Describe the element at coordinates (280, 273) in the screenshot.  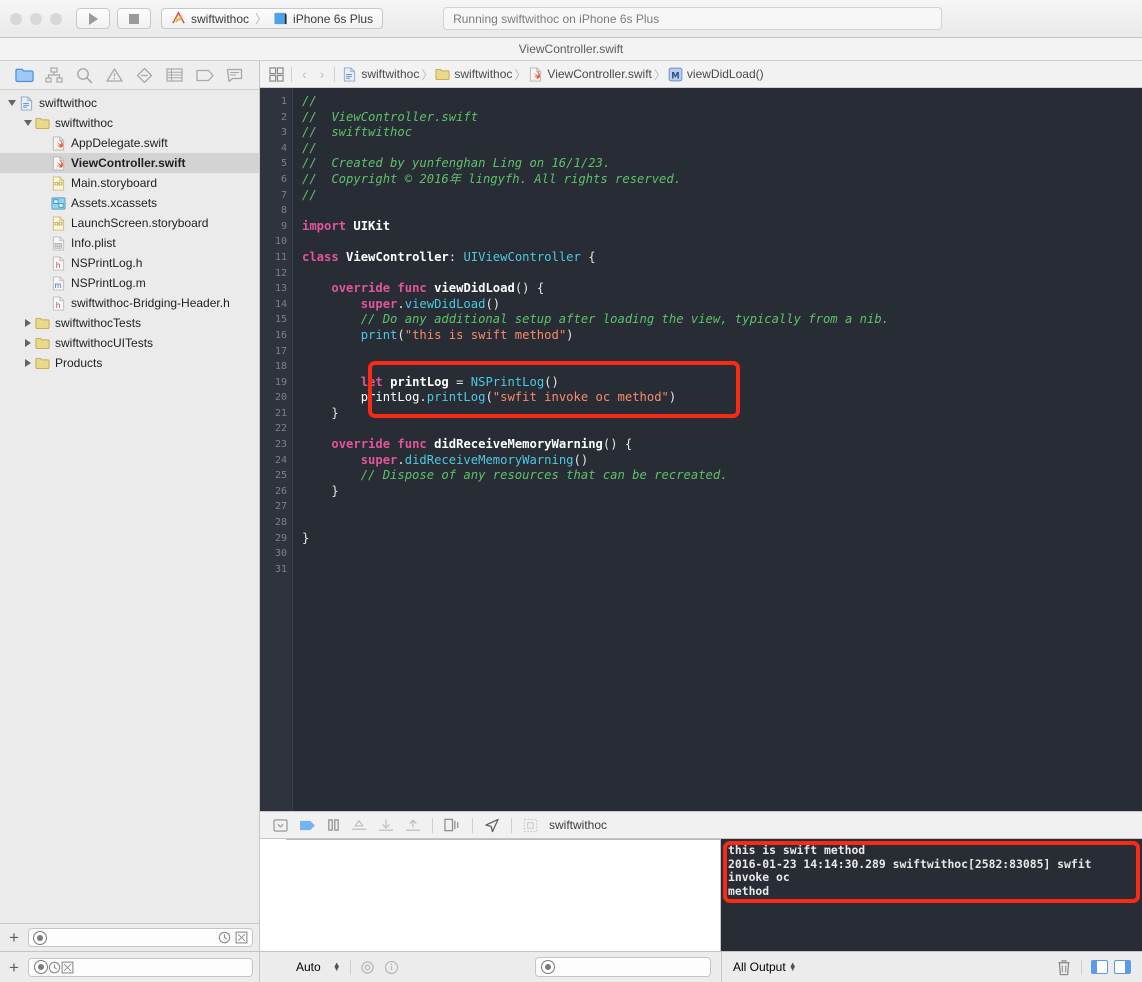
I see `line-number: 12` at that location.